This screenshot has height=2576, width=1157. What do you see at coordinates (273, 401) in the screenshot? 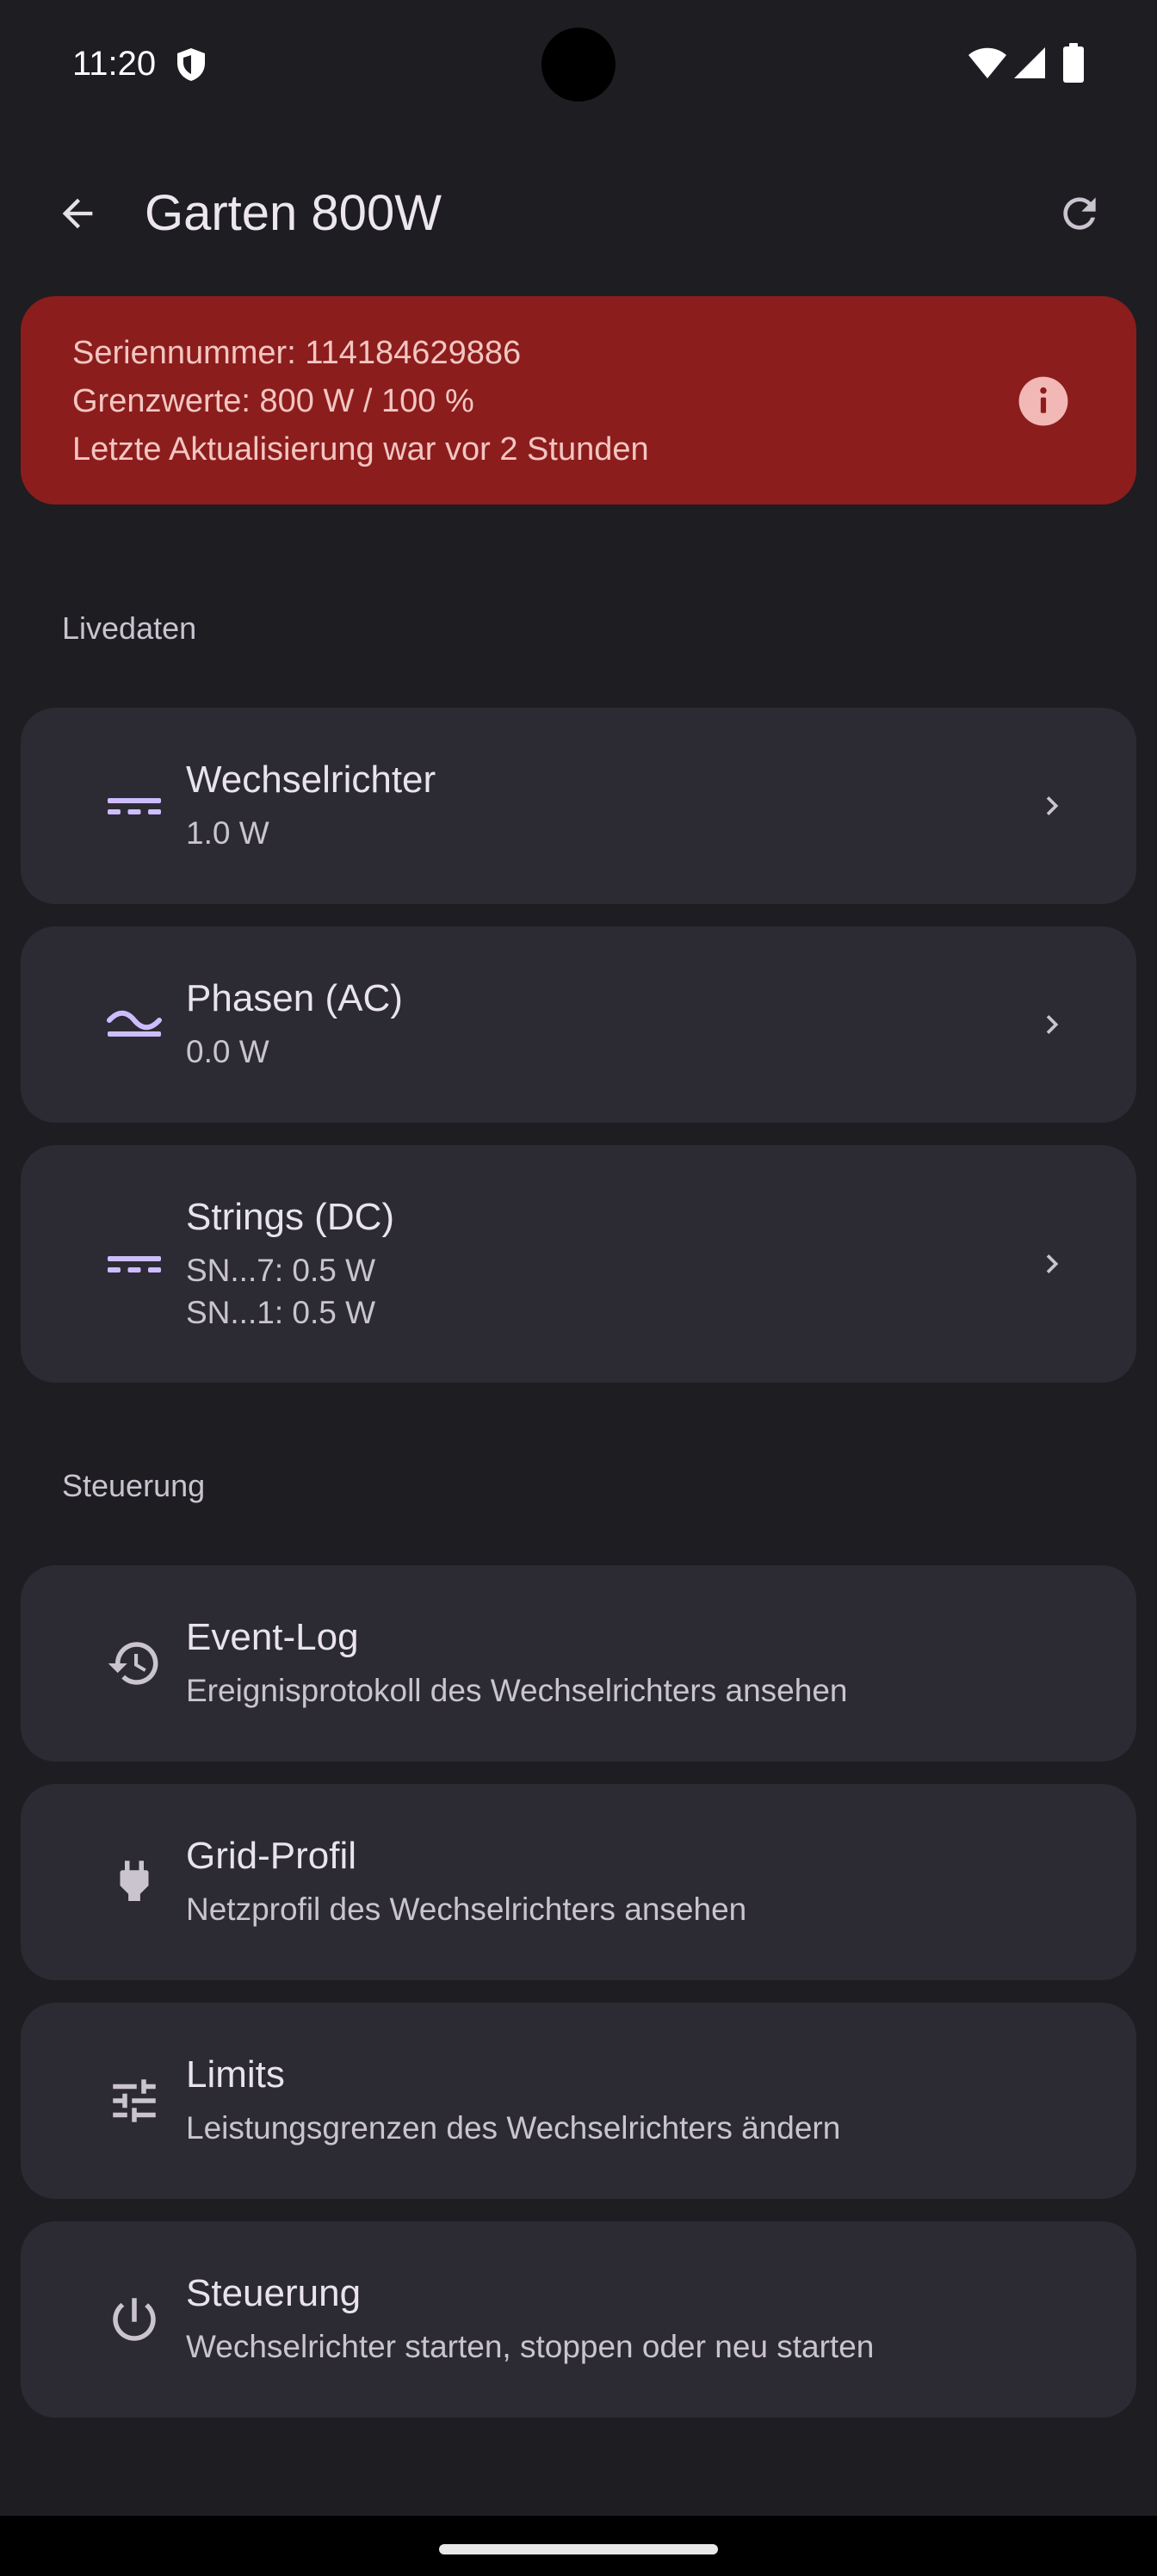
I see `limits-text: Grenzwerte: 800 W / 100 %` at bounding box center [273, 401].